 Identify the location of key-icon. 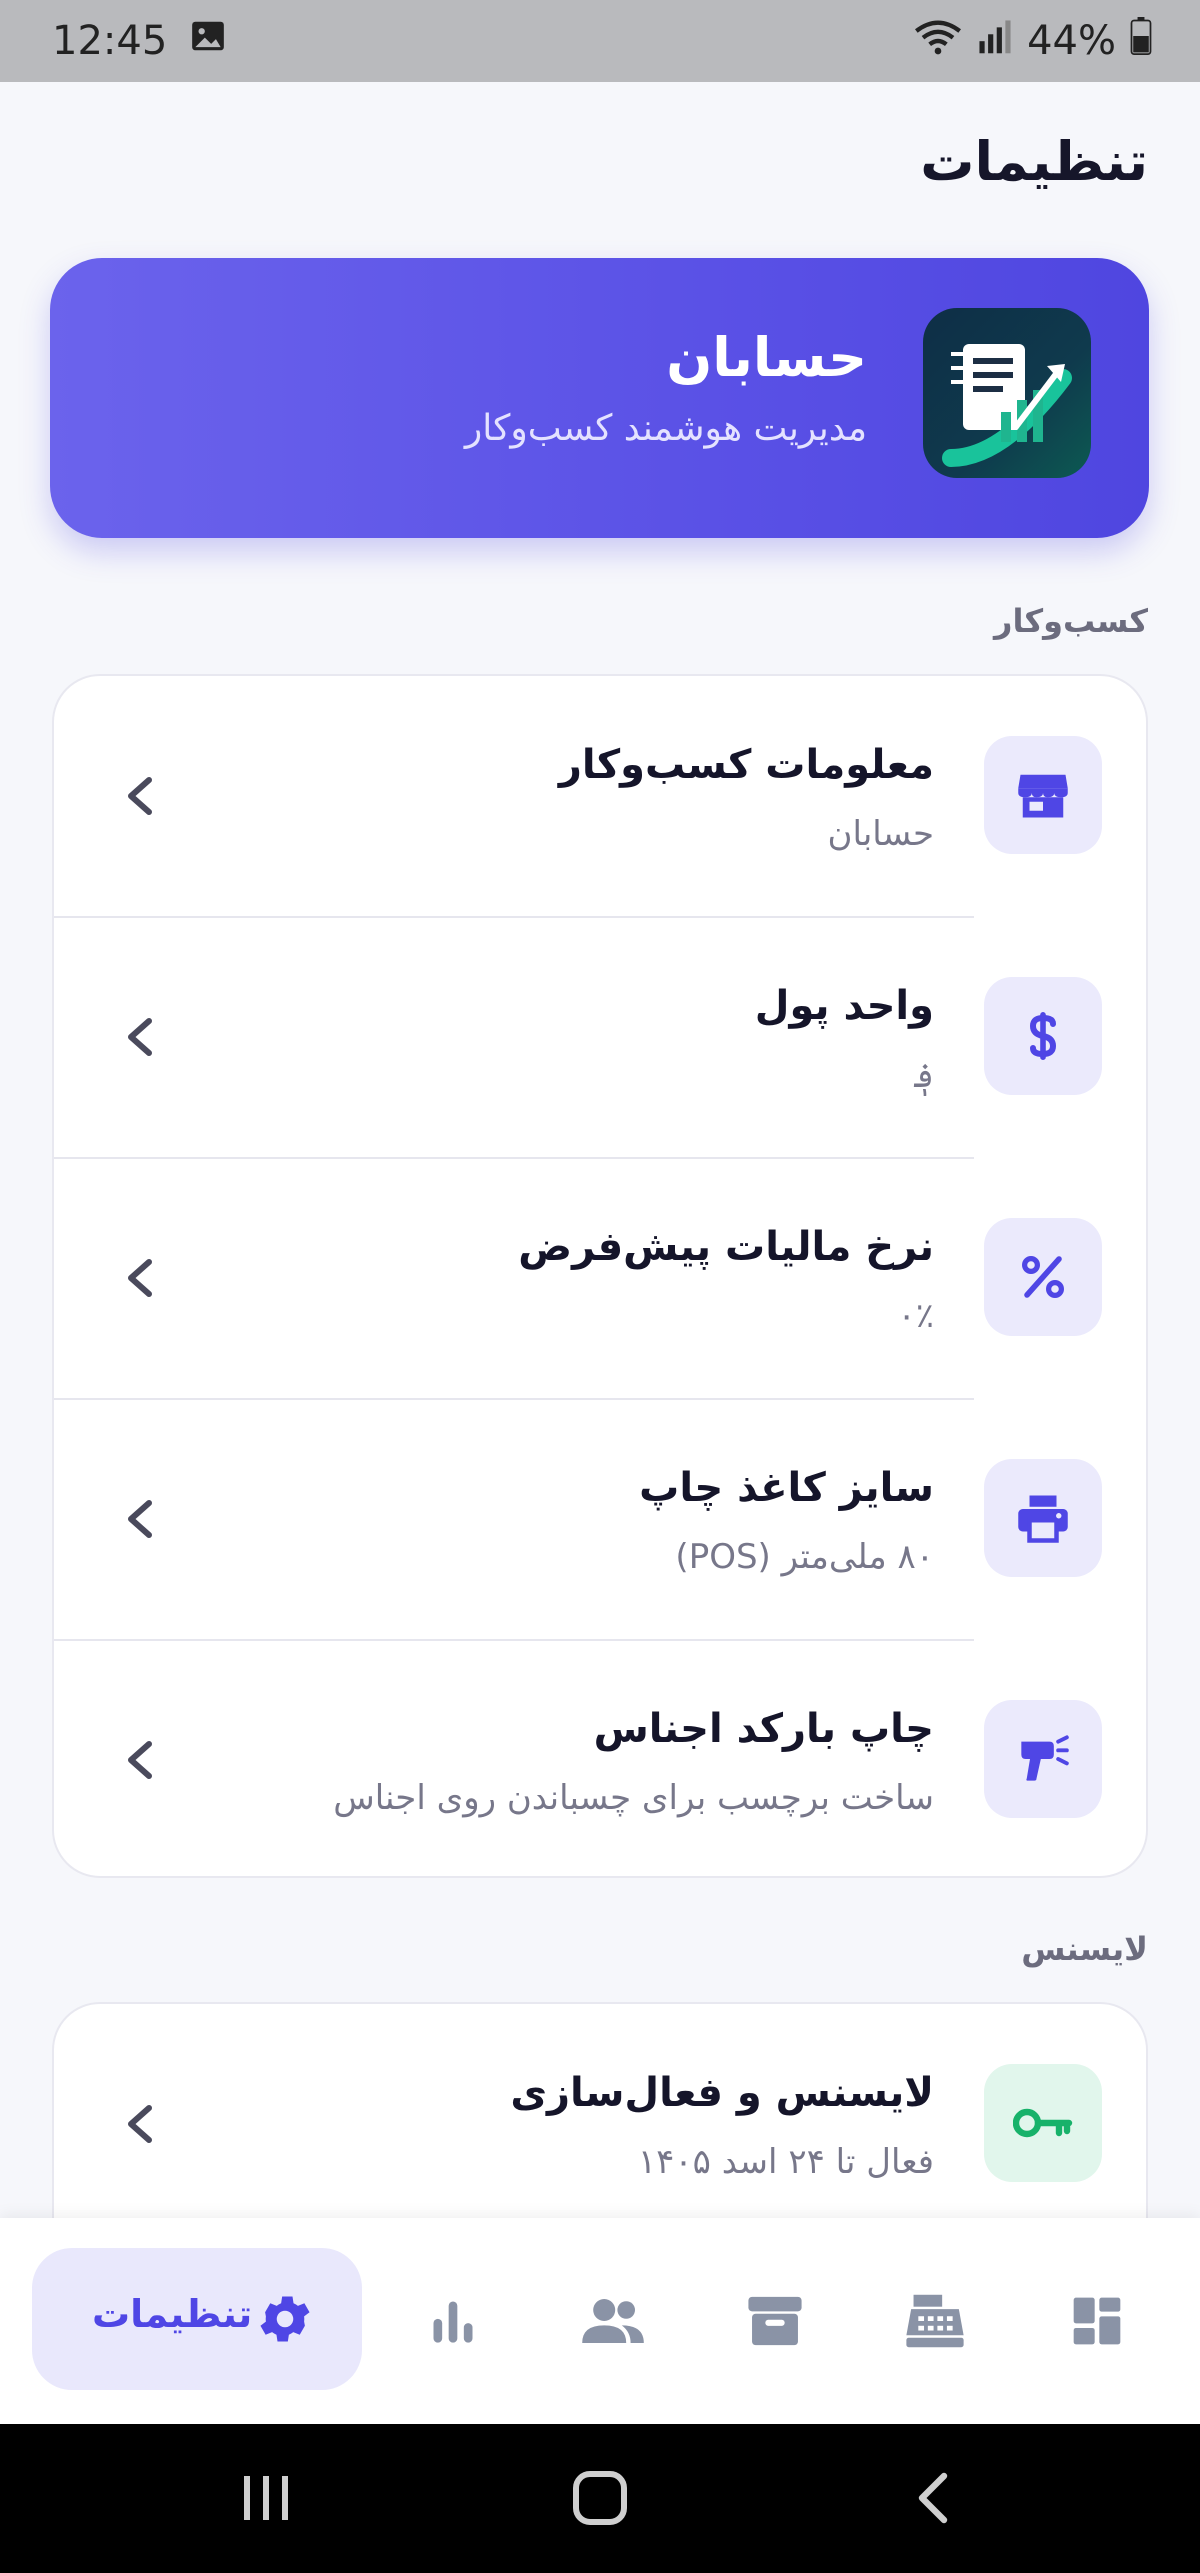
(1043, 2123).